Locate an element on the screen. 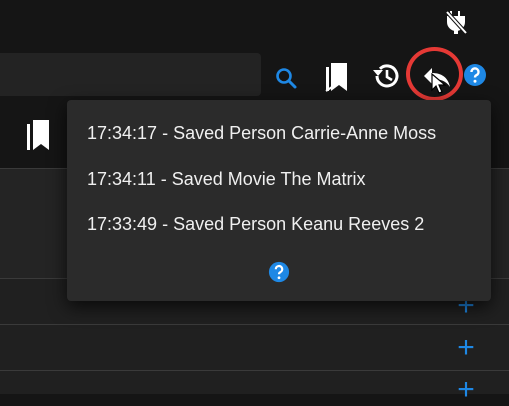 The width and height of the screenshot is (509, 406). top-bar is located at coordinates (254, 22).